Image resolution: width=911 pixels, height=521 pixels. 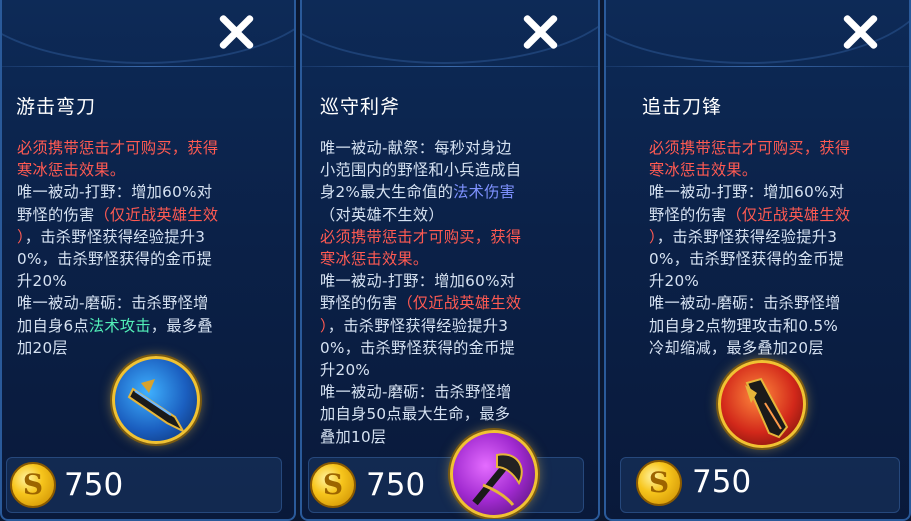 What do you see at coordinates (421, 170) in the screenshot?
I see `desc-line: 小范围内的野怪和小兵造成自` at bounding box center [421, 170].